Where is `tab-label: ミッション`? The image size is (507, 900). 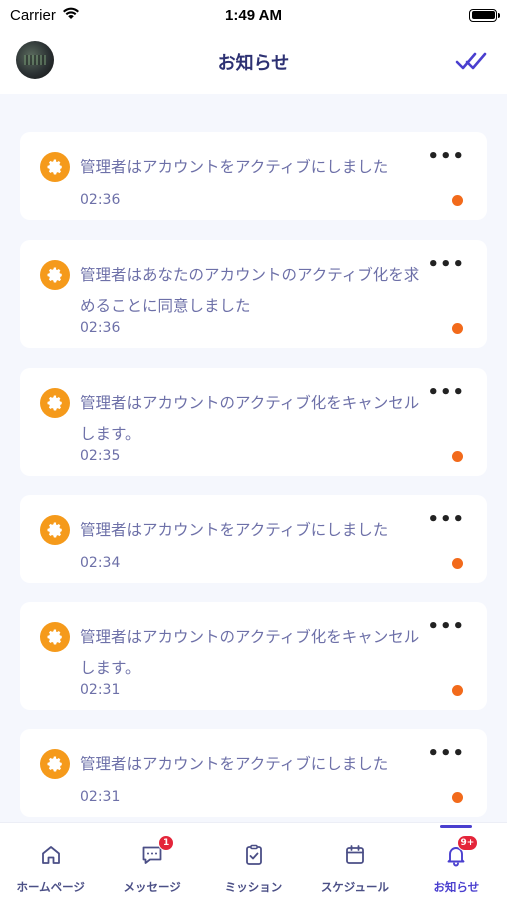 tab-label: ミッション is located at coordinates (253, 887).